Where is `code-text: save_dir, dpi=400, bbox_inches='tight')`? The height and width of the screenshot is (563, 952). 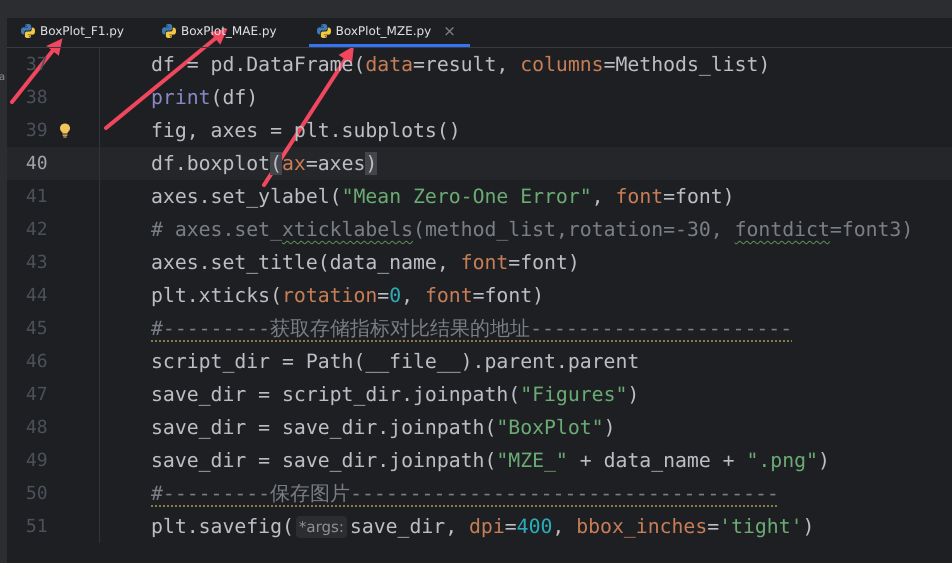
code-text: save_dir, dpi=400, bbox_inches='tight') is located at coordinates (582, 526).